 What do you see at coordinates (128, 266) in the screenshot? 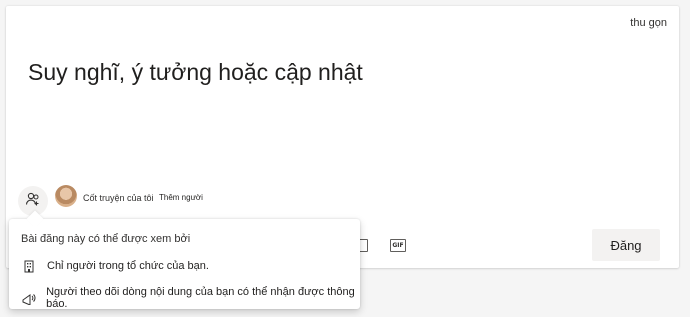
I see `audience-option-label: Chỉ người trong tổ chức của bạn.` at bounding box center [128, 266].